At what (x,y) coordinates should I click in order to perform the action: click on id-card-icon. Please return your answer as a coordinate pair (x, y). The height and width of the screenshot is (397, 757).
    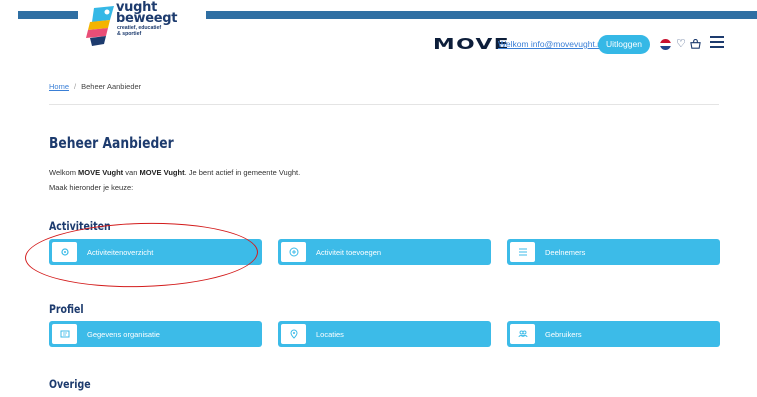
    Looking at the image, I should click on (64, 334).